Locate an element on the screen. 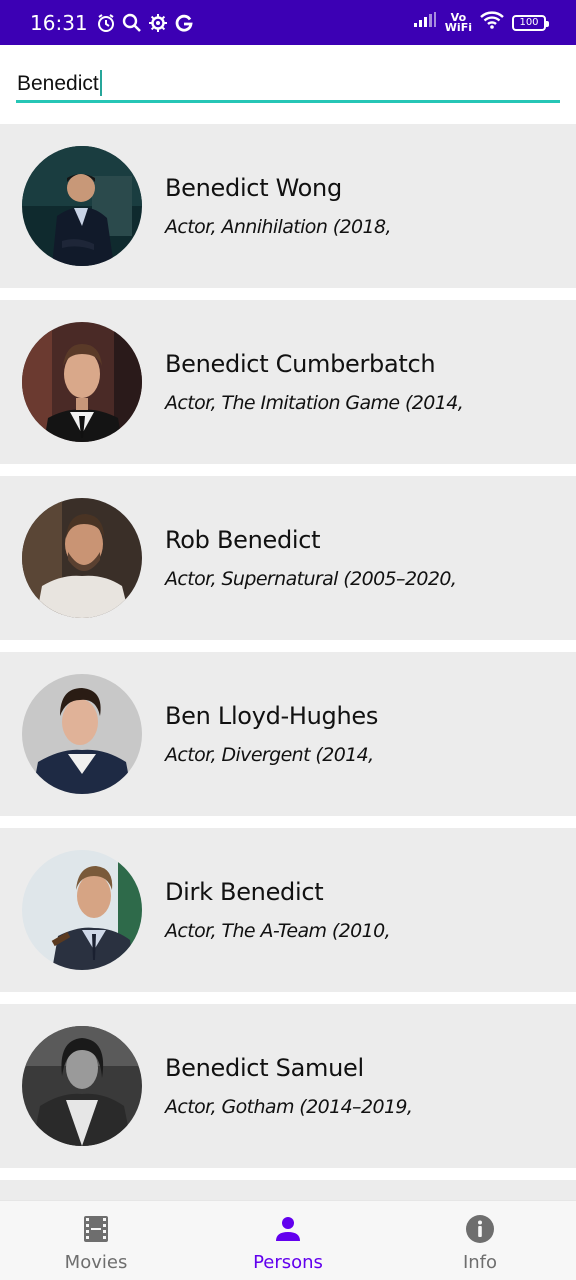  status-bar-right: Vo WiFi 100 is located at coordinates (481, 22).